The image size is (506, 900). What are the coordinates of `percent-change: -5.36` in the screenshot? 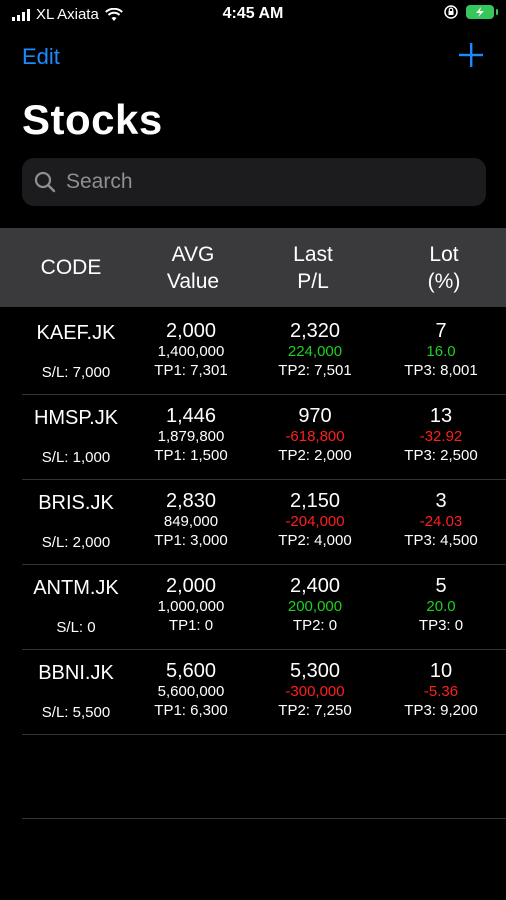 It's located at (441, 691).